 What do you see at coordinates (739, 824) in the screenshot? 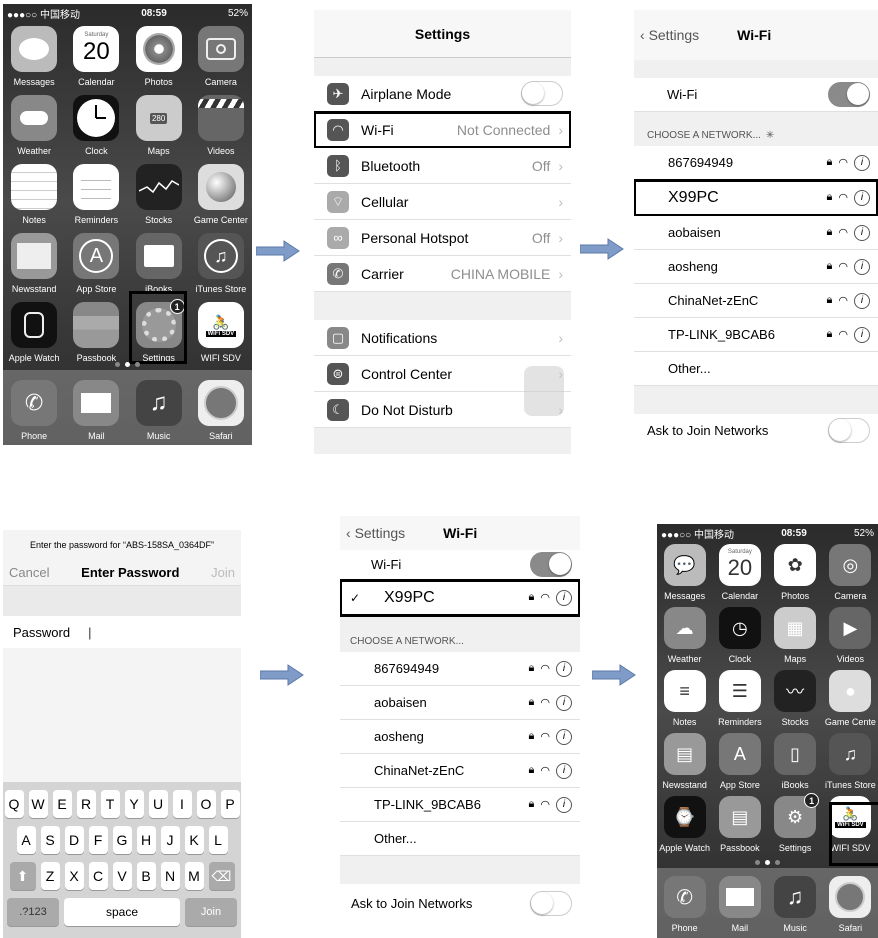
I see `app-passbook: ▤ Passbook` at bounding box center [739, 824].